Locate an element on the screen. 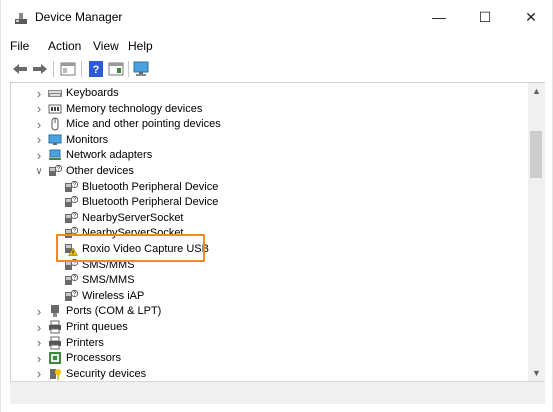 The width and height of the screenshot is (553, 412). forward-button is located at coordinates (40, 69).